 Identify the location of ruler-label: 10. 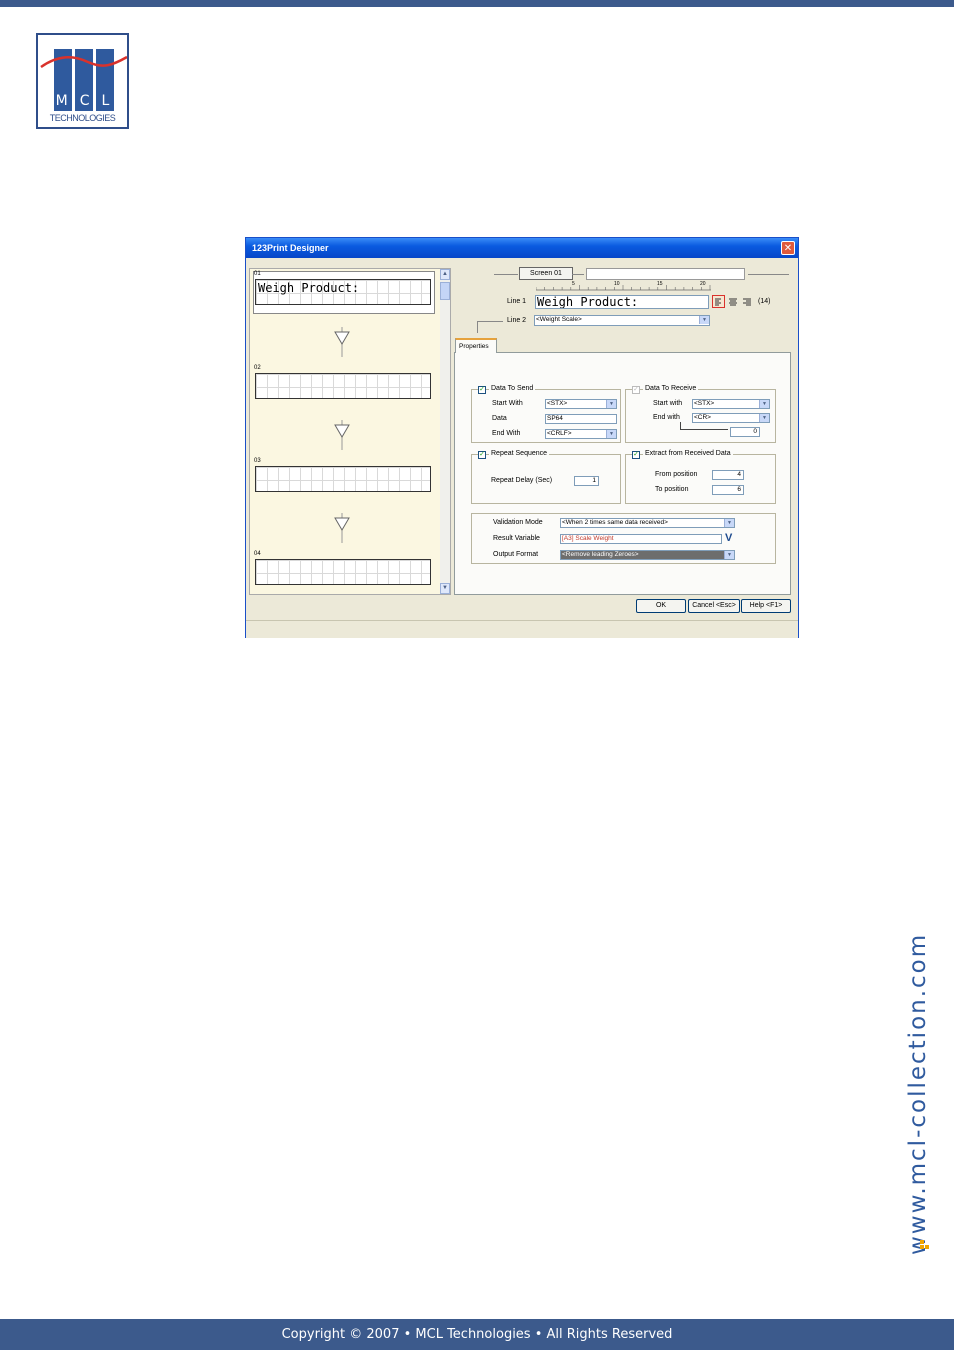
(617, 284).